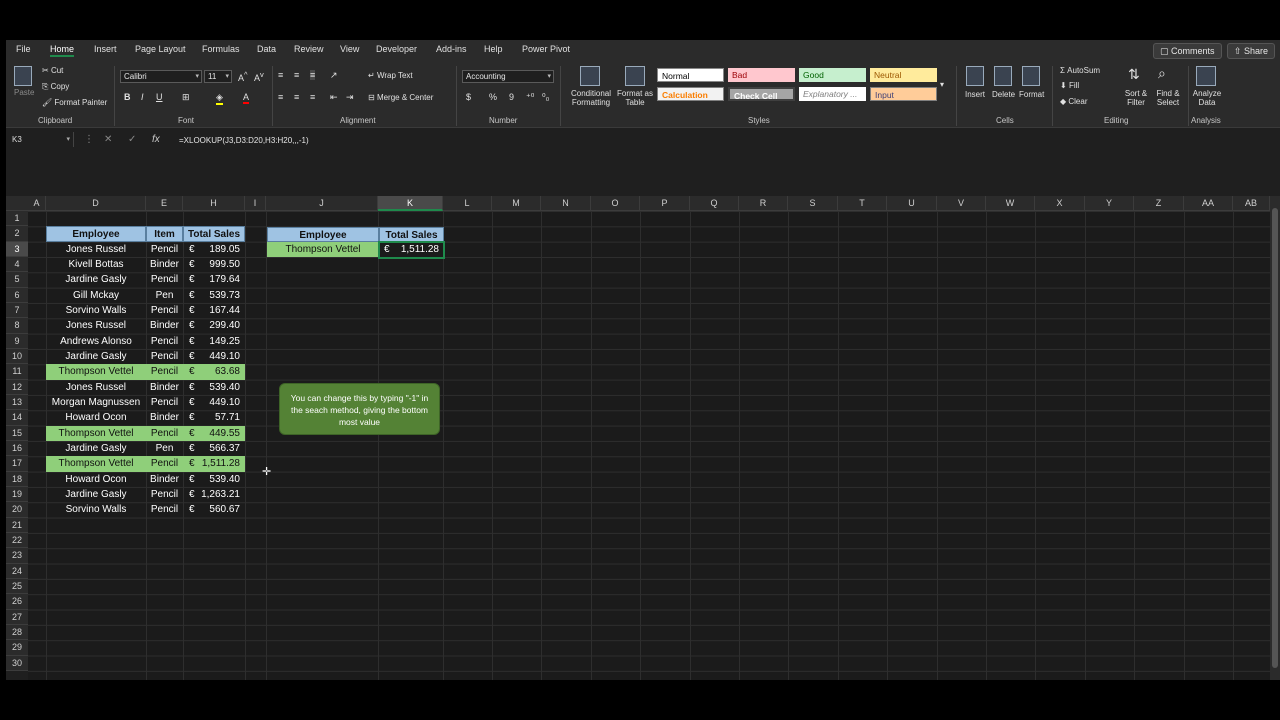  What do you see at coordinates (1031, 94) in the screenshot?
I see `format-cells-button: Format` at bounding box center [1031, 94].